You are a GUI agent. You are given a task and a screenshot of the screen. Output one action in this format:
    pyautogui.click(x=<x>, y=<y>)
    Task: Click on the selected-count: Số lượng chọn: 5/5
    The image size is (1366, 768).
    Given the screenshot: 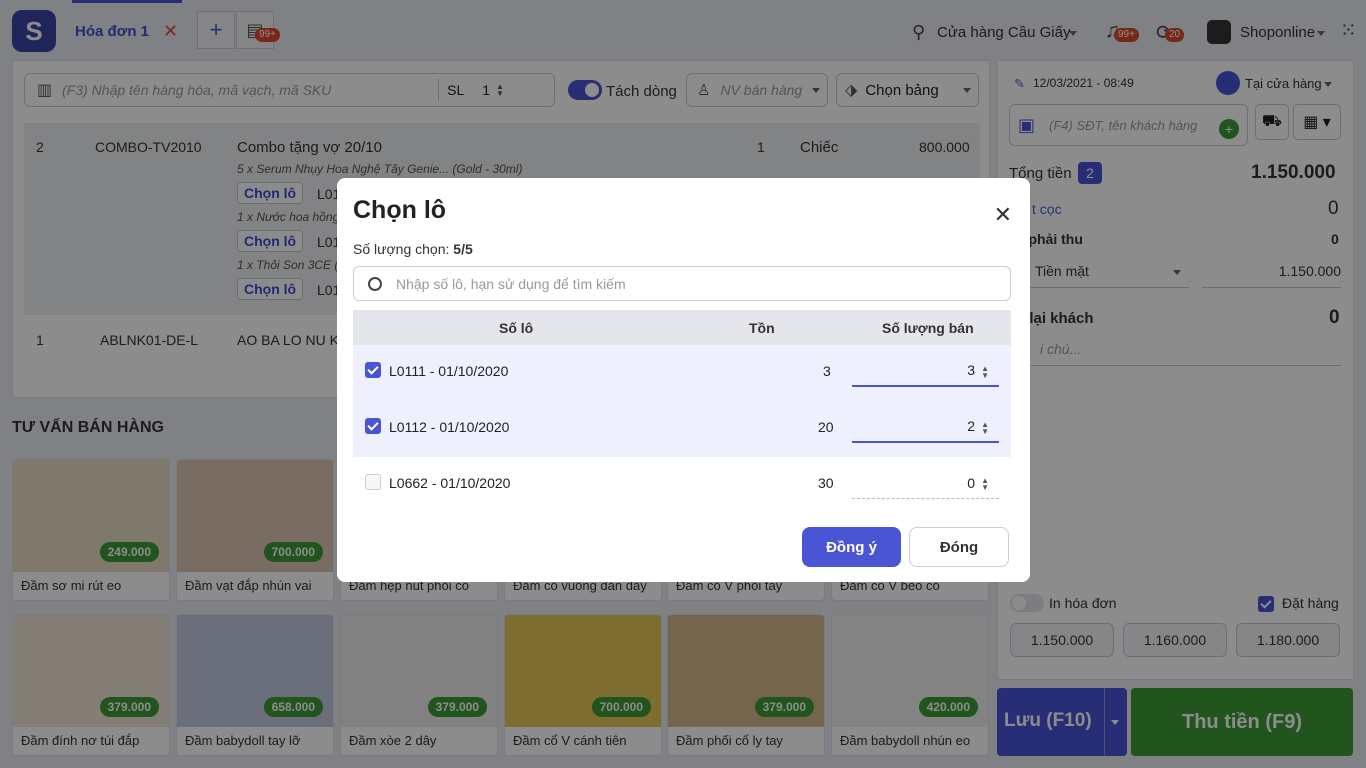 What is the action you would take?
    pyautogui.click(x=413, y=249)
    